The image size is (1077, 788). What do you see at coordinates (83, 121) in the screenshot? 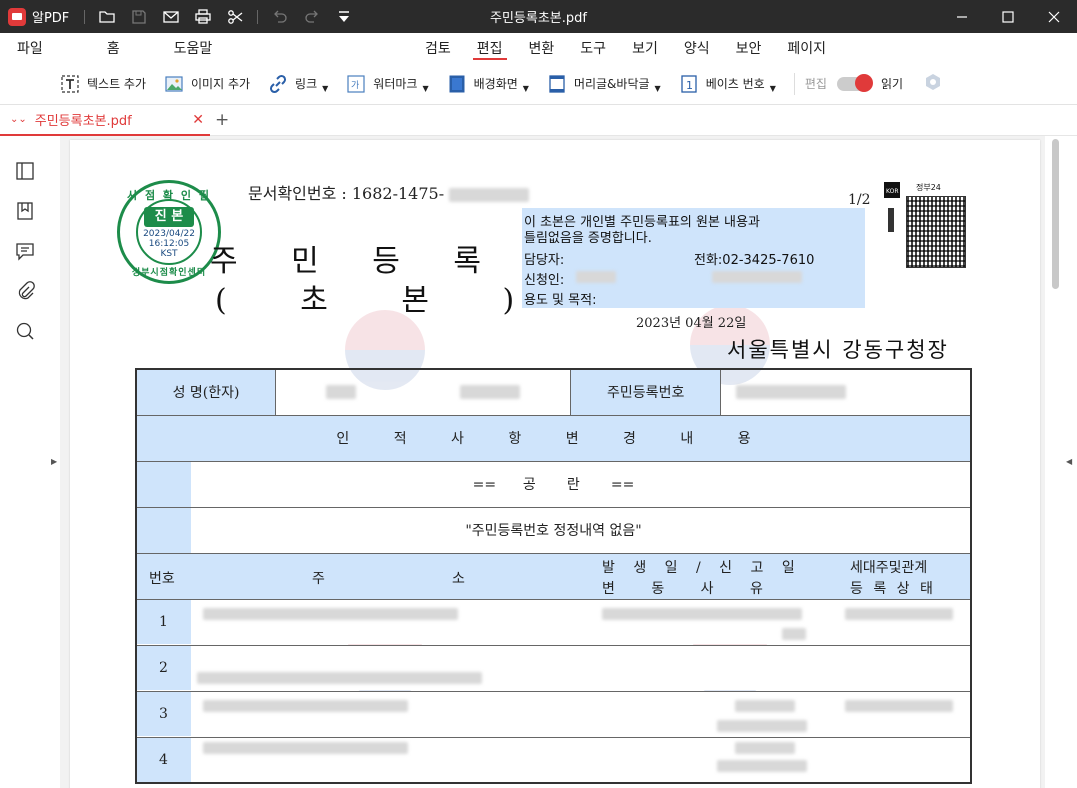
I see `document-tab-label: 주민등록초본.pdf` at bounding box center [83, 121].